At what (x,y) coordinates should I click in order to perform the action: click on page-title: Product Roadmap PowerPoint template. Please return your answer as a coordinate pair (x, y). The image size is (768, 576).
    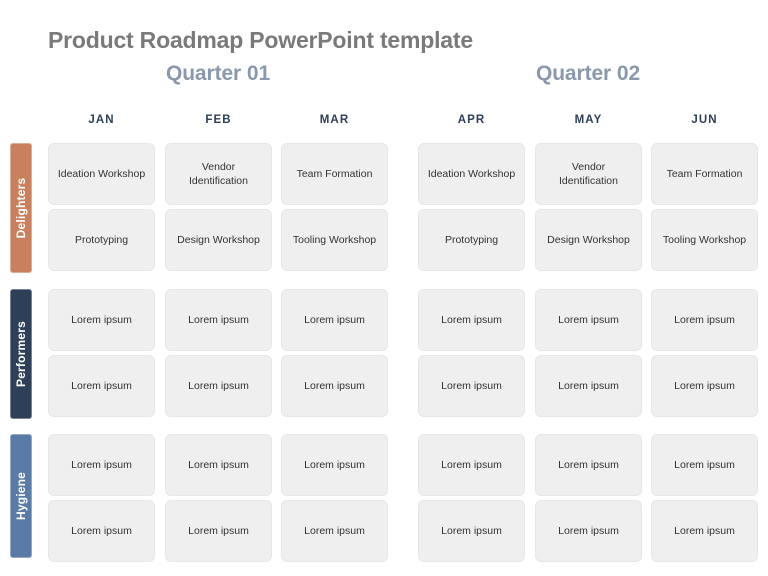
    Looking at the image, I should click on (260, 40).